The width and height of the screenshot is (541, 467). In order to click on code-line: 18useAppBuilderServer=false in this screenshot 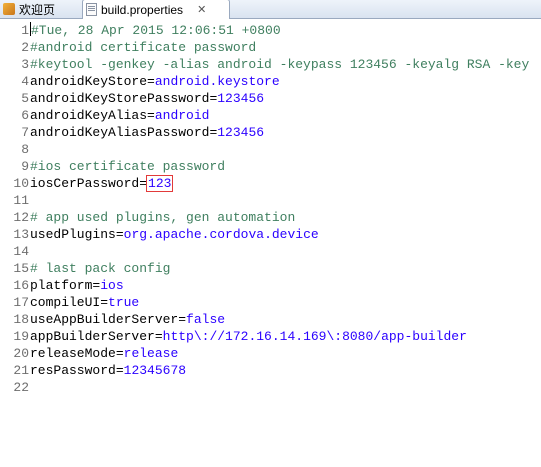, I will do `click(112, 319)`.